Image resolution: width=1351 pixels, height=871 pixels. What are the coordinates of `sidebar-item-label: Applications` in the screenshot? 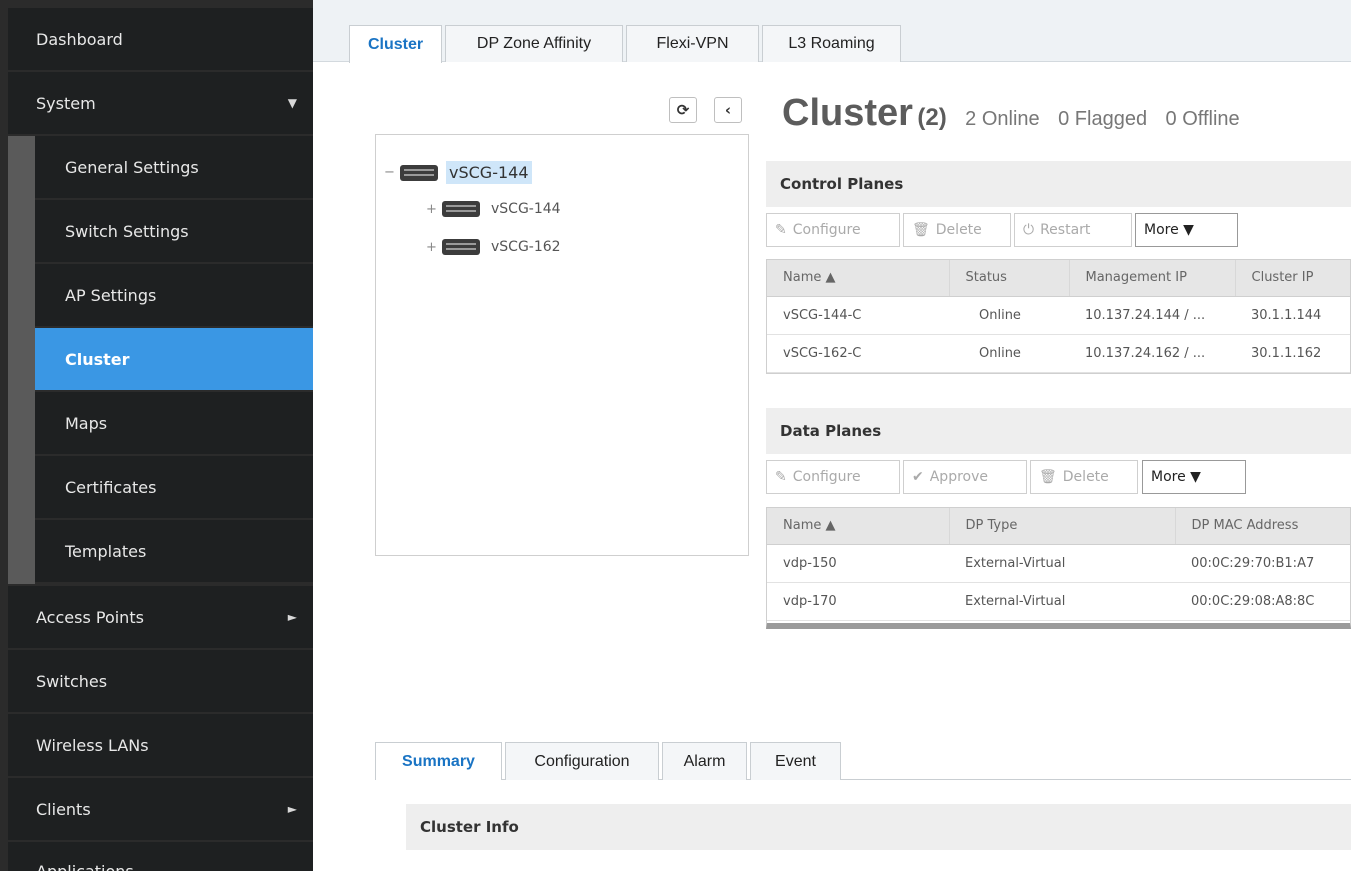 It's located at (85, 866).